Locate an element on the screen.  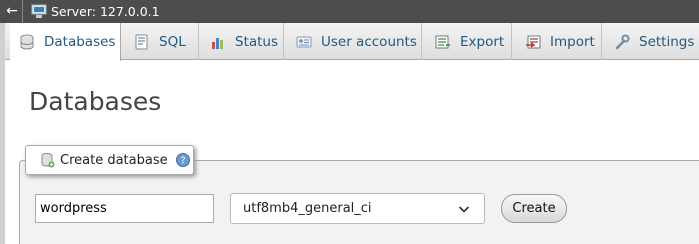
back-arrow-icon: ← is located at coordinates (12, 11).